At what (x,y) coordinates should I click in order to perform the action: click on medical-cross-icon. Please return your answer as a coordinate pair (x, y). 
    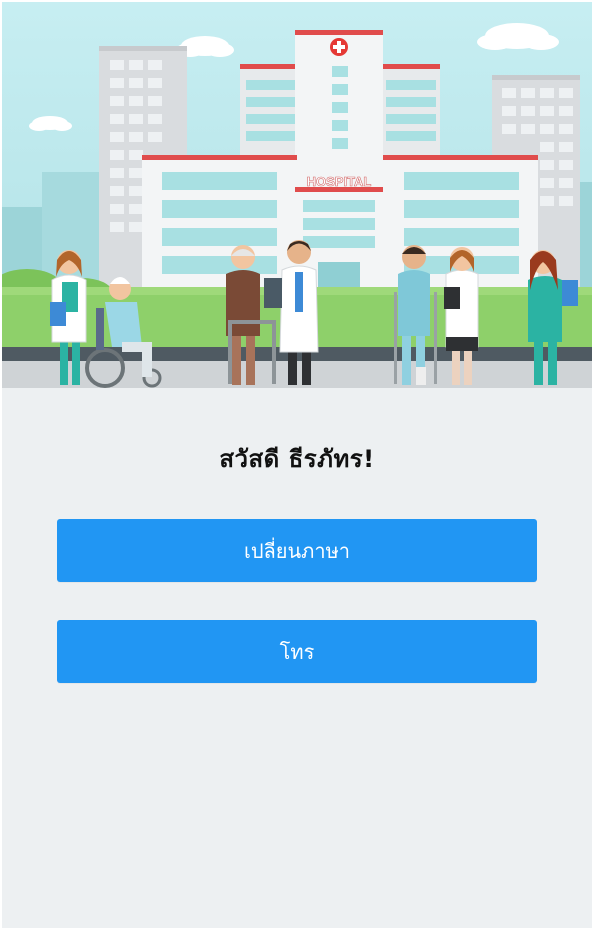
    Looking at the image, I should click on (339, 47).